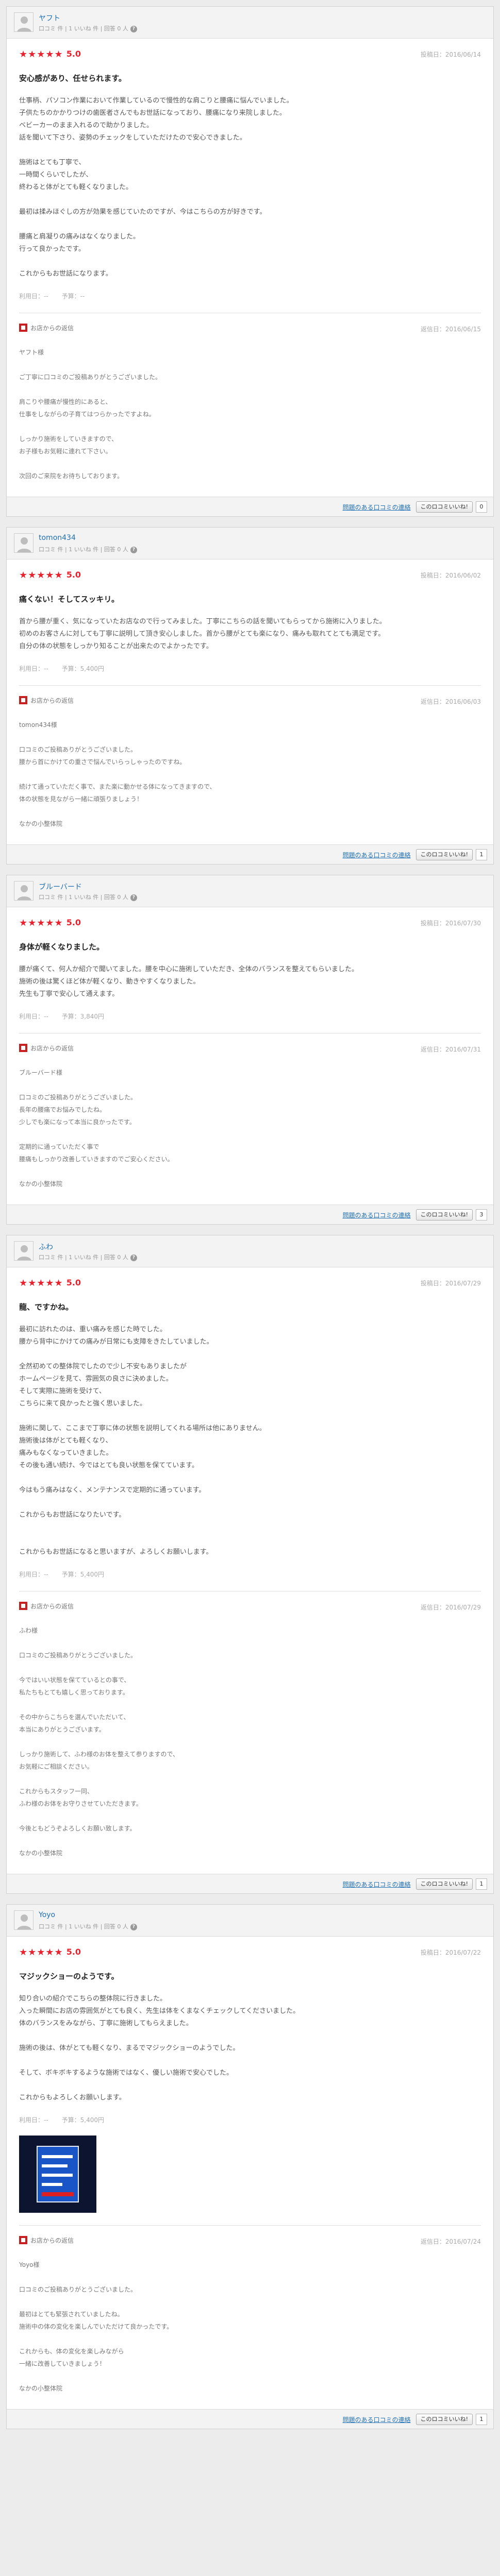  Describe the element at coordinates (250, 1283) in the screenshot. I see `rating-row: ★★★★★ 5.0 投稿日：2016/07/29` at that location.